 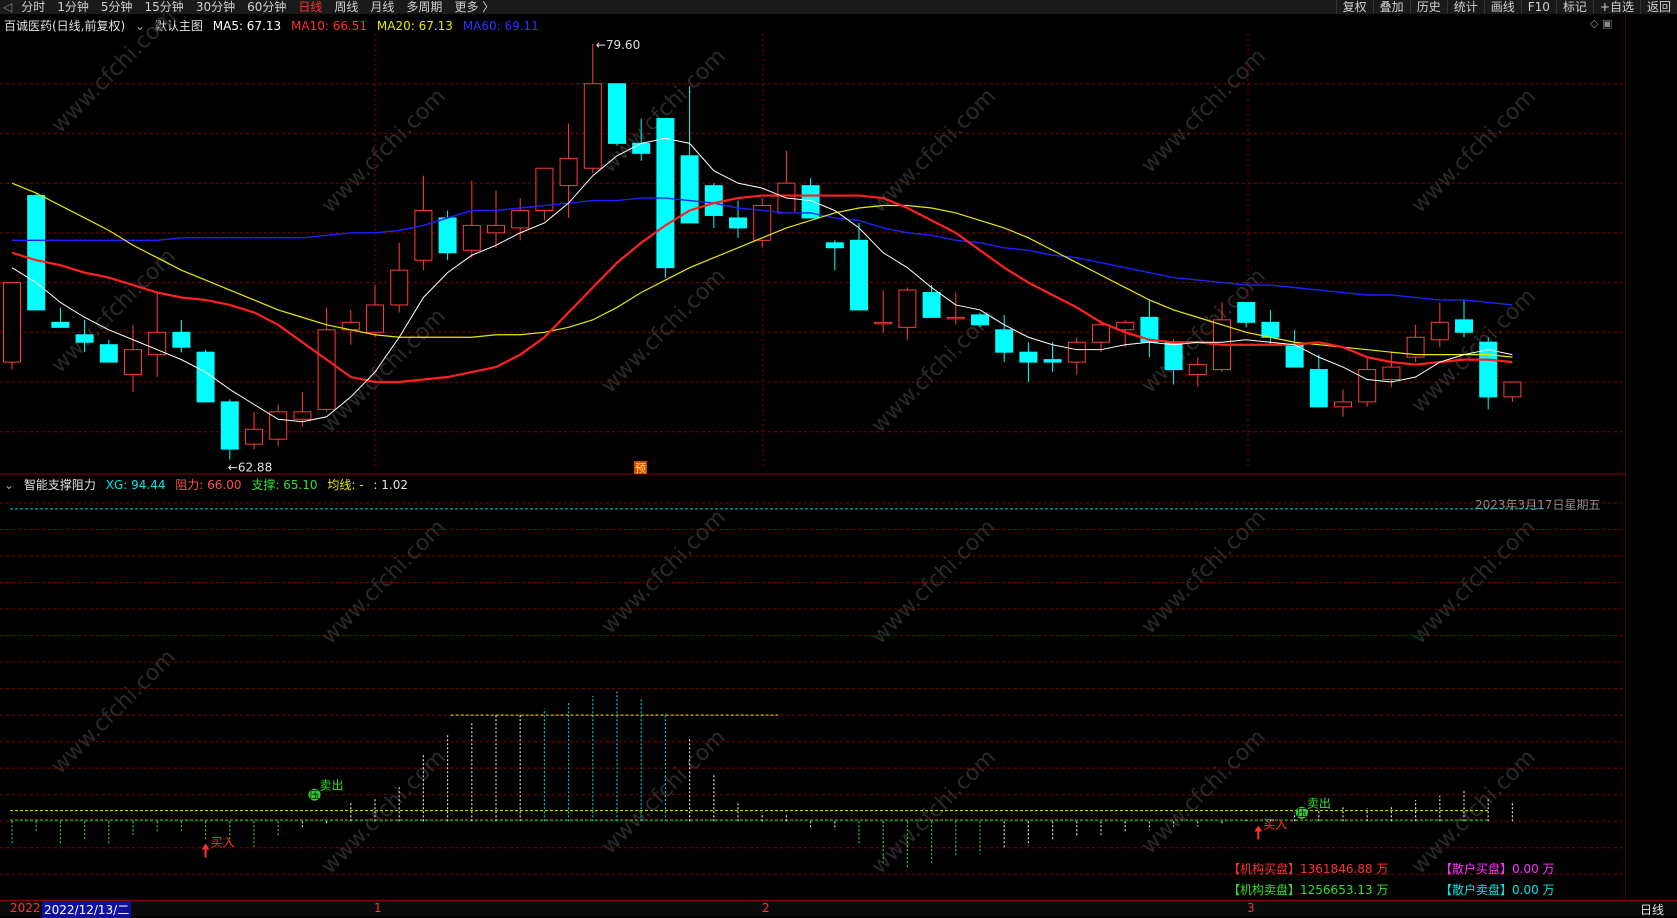 What do you see at coordinates (378, 908) in the screenshot?
I see `month-mark-1: 1` at bounding box center [378, 908].